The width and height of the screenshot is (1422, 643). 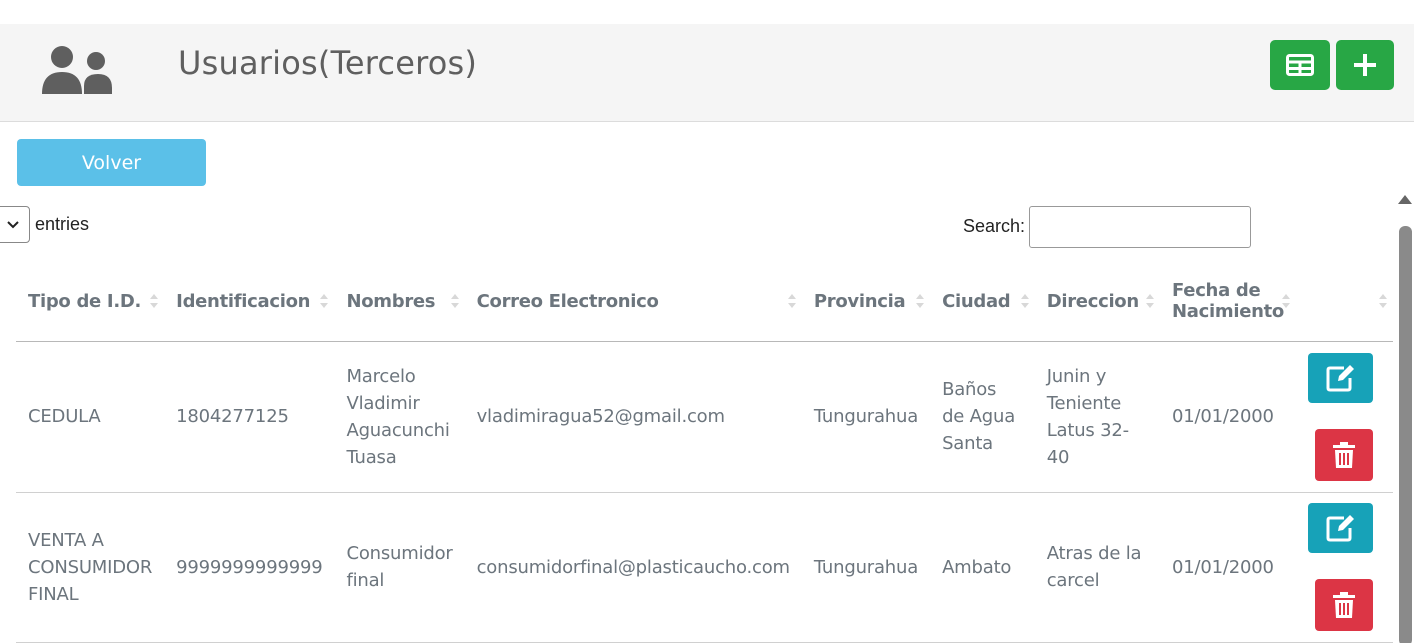 I want to click on add-user-button, so click(x=1365, y=65).